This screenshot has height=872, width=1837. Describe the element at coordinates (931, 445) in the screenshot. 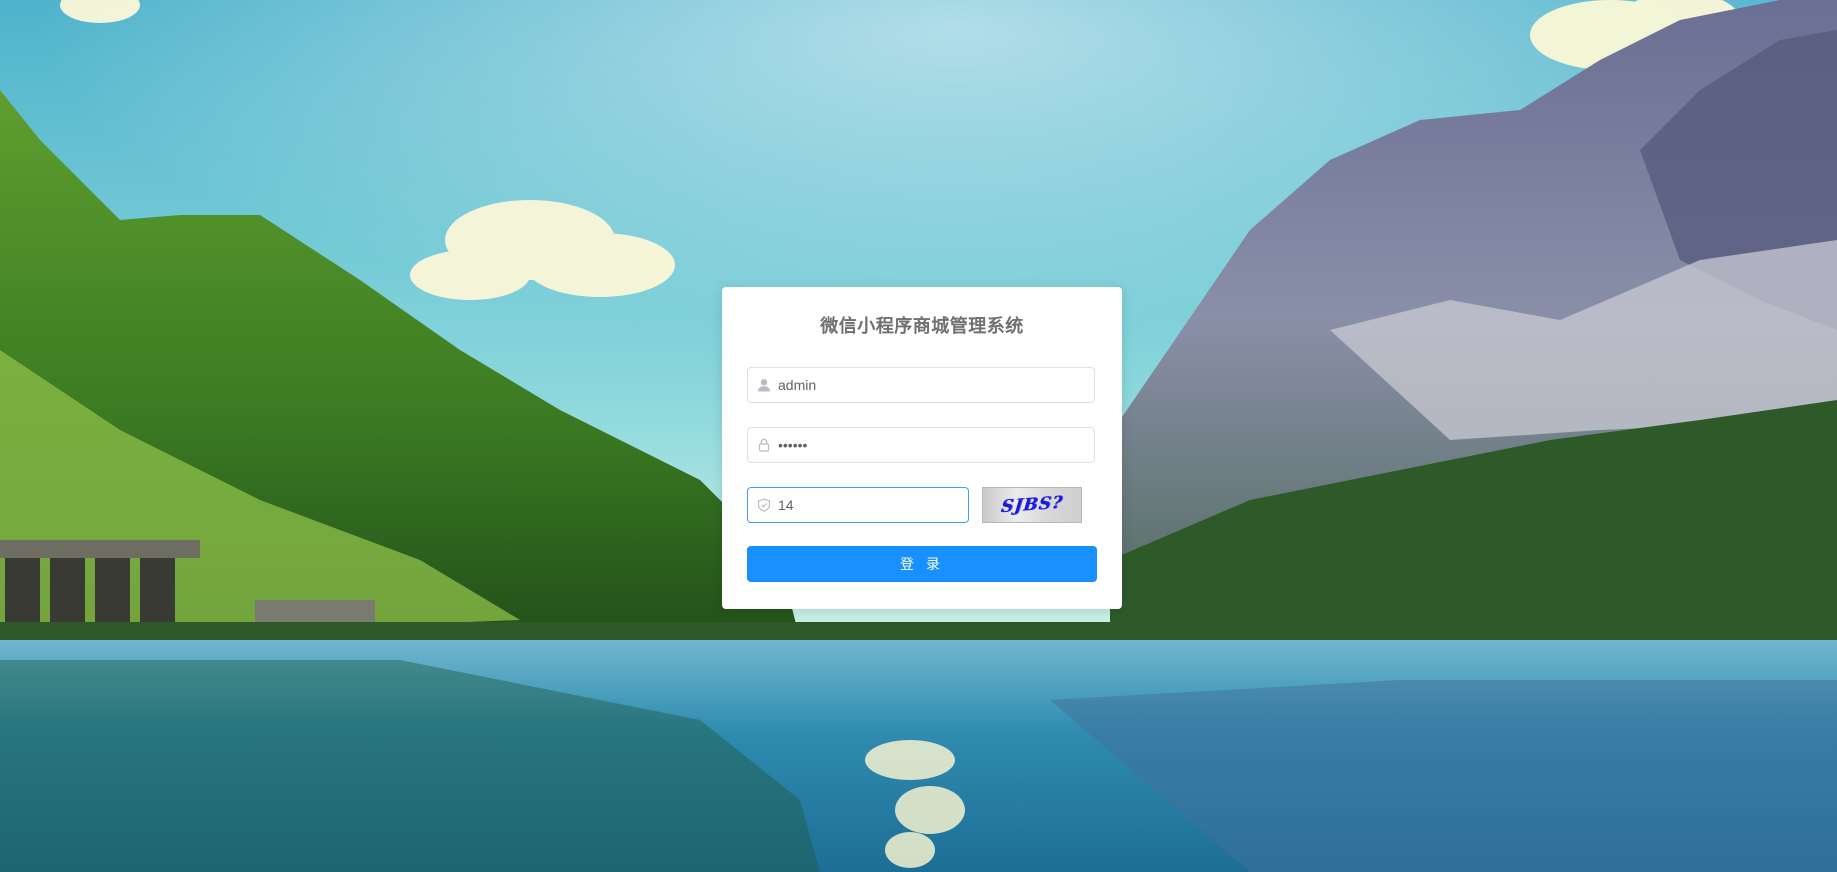

I see `password-input` at that location.